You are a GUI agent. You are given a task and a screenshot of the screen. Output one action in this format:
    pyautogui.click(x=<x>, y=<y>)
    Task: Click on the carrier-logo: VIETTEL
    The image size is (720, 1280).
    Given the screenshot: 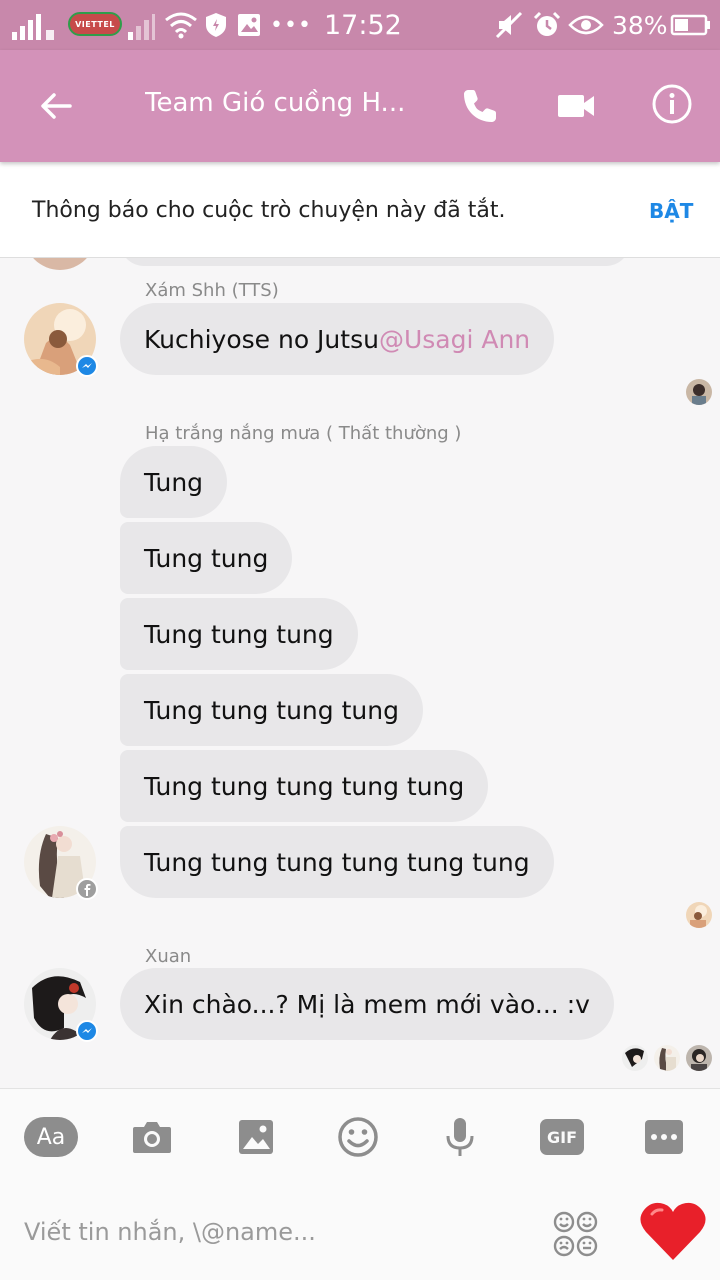 What is the action you would take?
    pyautogui.click(x=95, y=24)
    